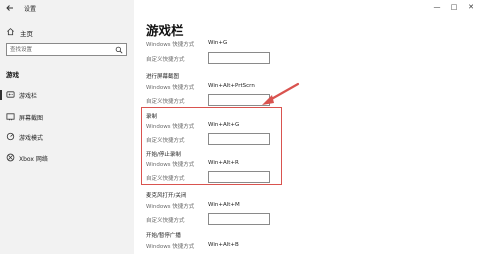 The width and height of the screenshot is (480, 254). What do you see at coordinates (10, 157) in the screenshot?
I see `xbox-icon` at bounding box center [10, 157].